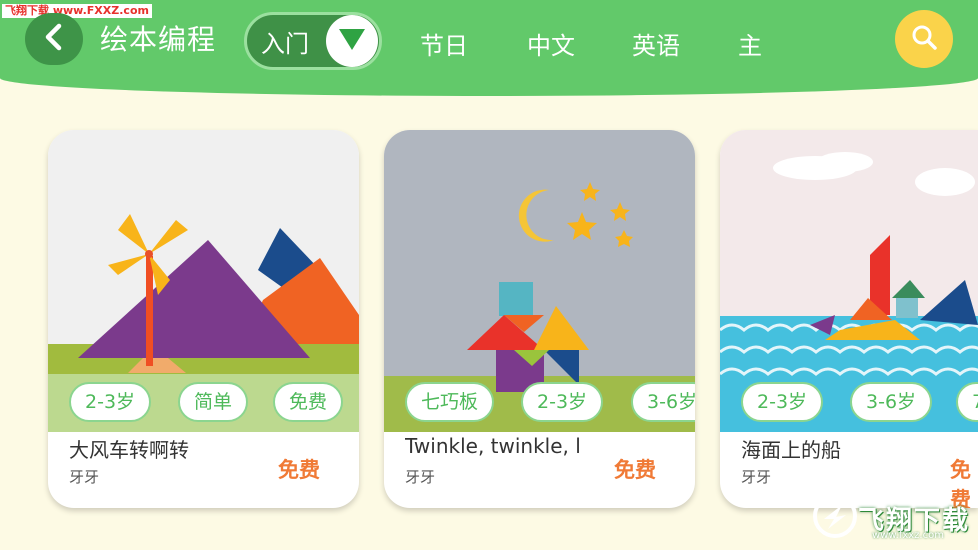 Image resolution: width=978 pixels, height=550 pixels. I want to click on book-title: 海面上的船, so click(791, 450).